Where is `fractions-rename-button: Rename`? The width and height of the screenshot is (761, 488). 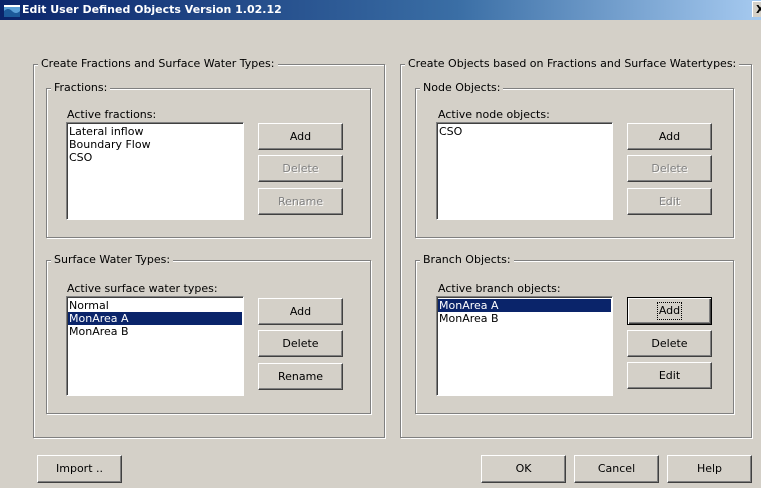 fractions-rename-button: Rename is located at coordinates (300, 201).